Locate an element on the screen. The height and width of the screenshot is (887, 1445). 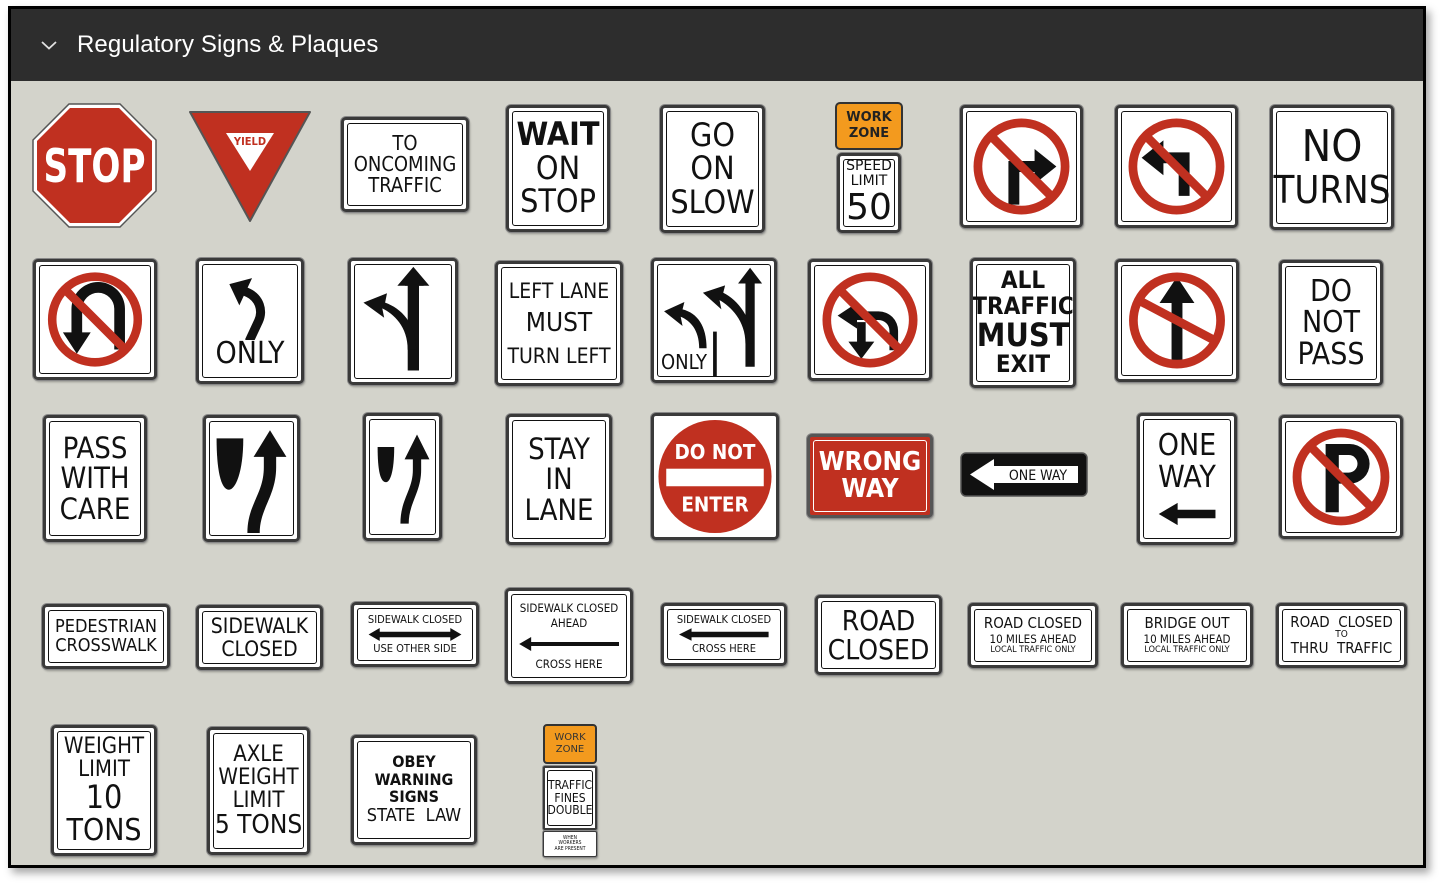
sign-text: ON is located at coordinates (558, 167).